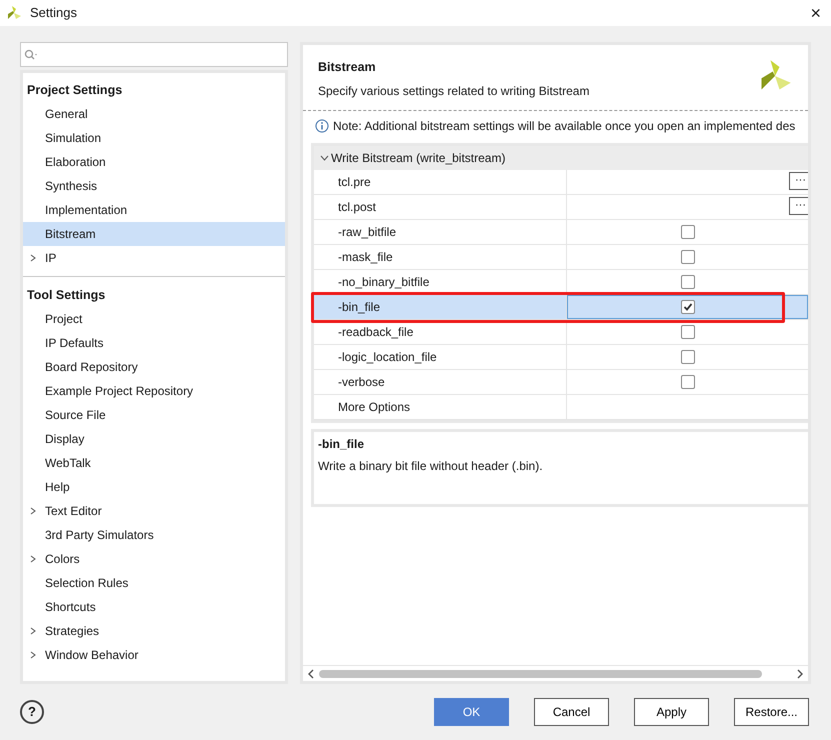 The width and height of the screenshot is (831, 740). I want to click on dialog-button: Apply, so click(671, 712).